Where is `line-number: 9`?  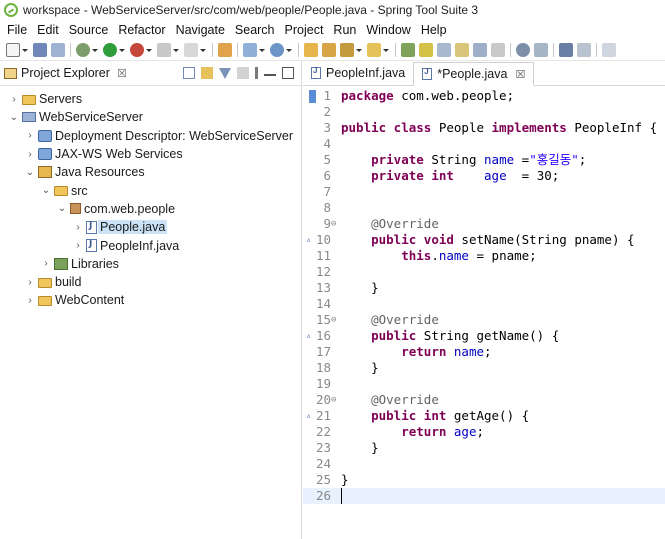 line-number: 9 is located at coordinates (327, 223).